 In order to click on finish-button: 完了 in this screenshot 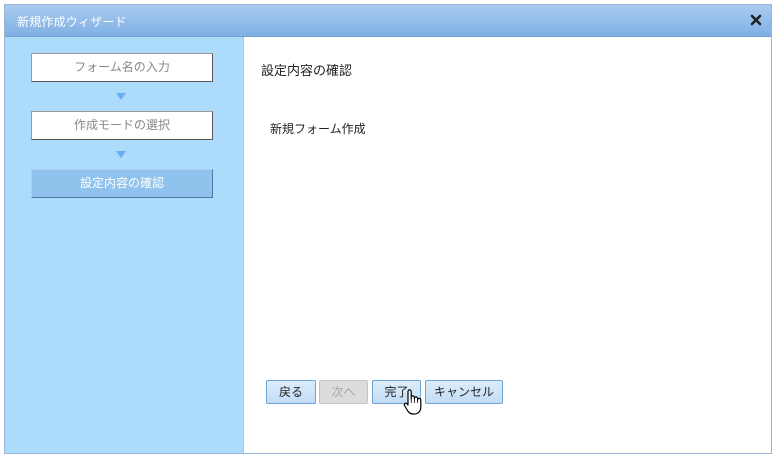, I will do `click(396, 392)`.